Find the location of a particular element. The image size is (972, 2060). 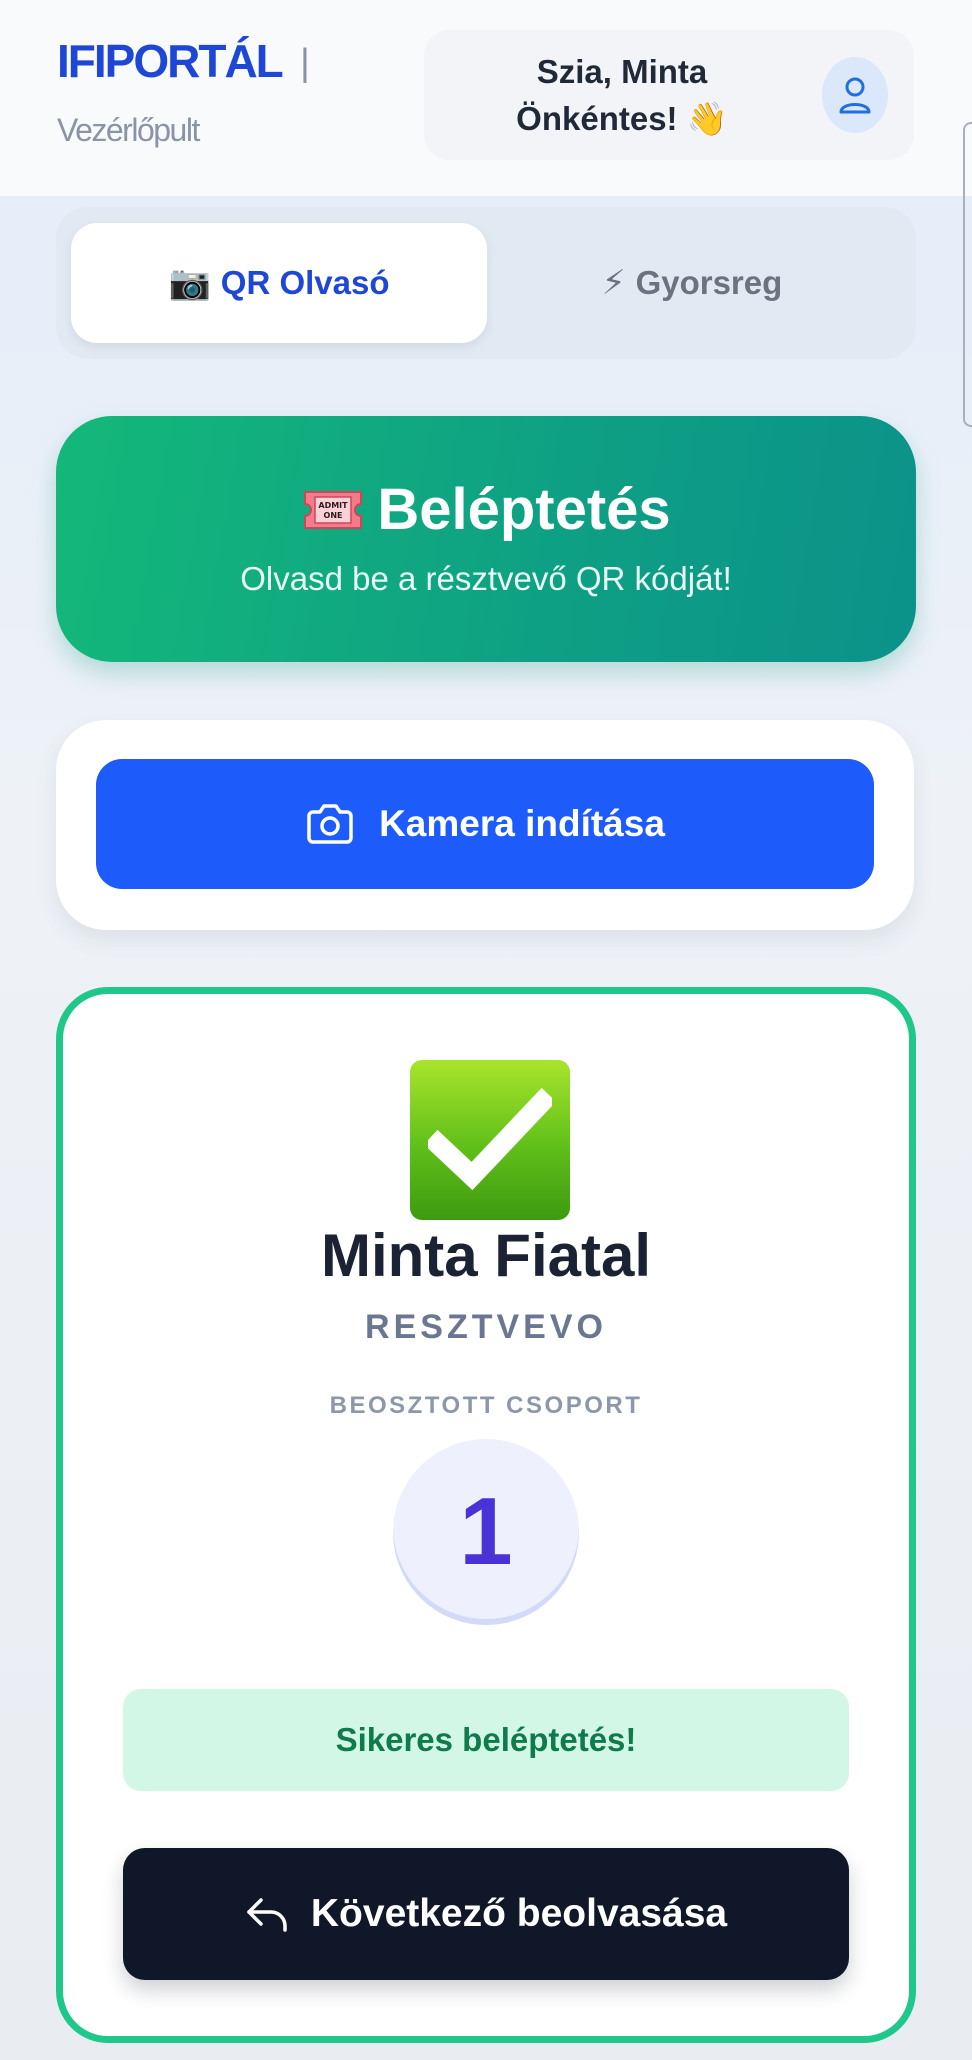

user-greeting-card: Szia, Minta Önkéntes! 👋 is located at coordinates (669, 95).